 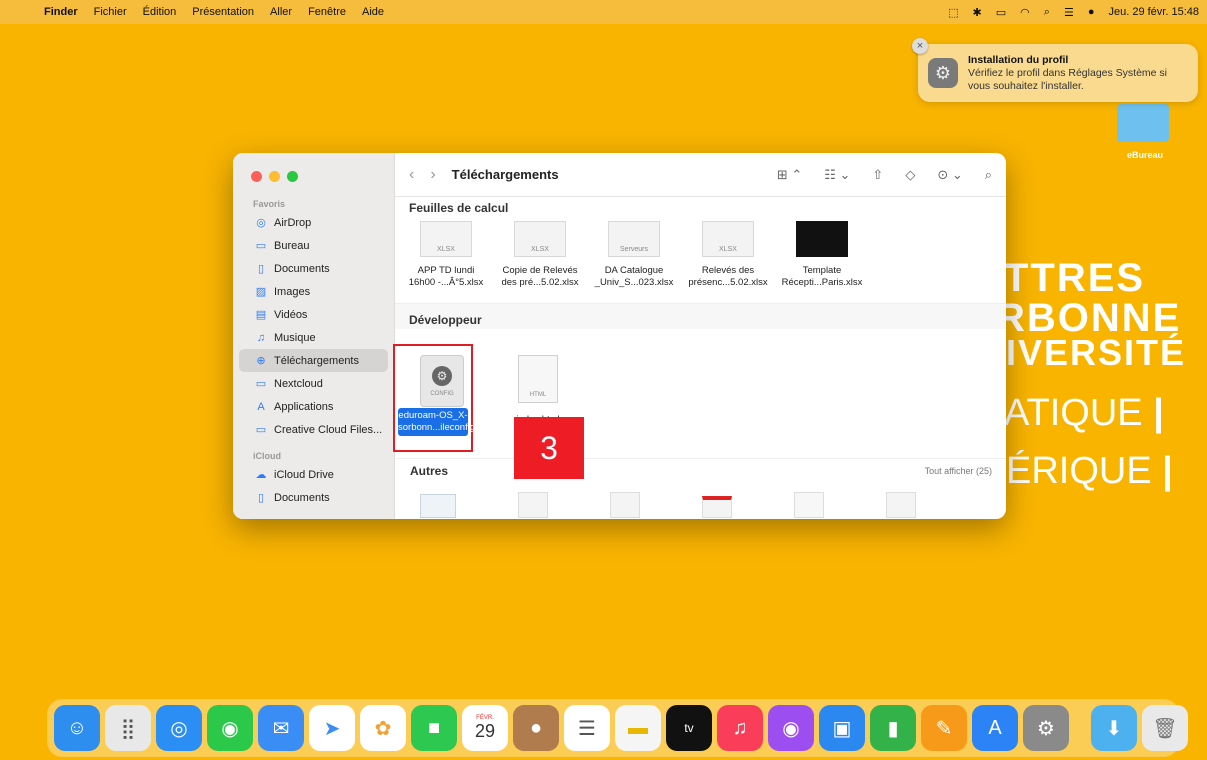 I want to click on safari-icon: ◎, so click(x=179, y=728).